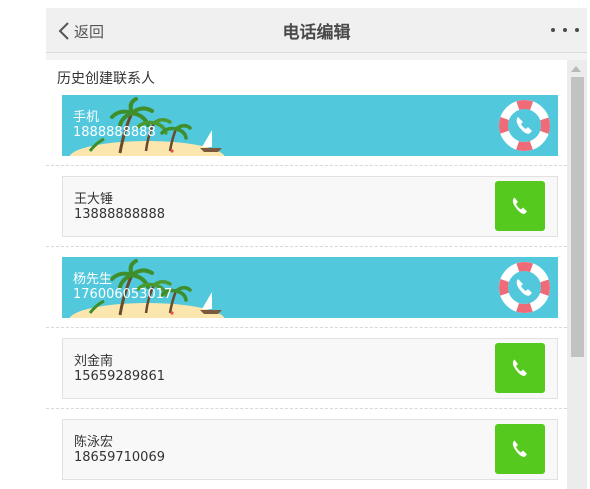  What do you see at coordinates (576, 69) in the screenshot?
I see `scroll-up-arrow-icon` at bounding box center [576, 69].